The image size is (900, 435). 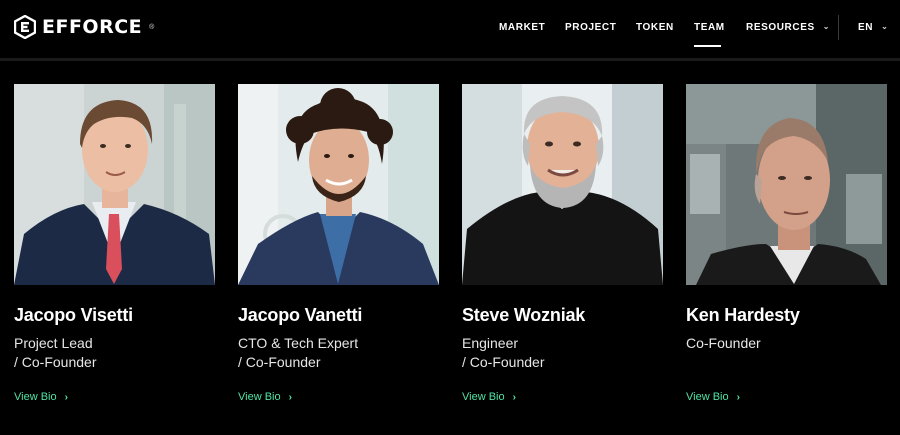 I want to click on member-name: Jacopo Visetti, so click(x=73, y=315).